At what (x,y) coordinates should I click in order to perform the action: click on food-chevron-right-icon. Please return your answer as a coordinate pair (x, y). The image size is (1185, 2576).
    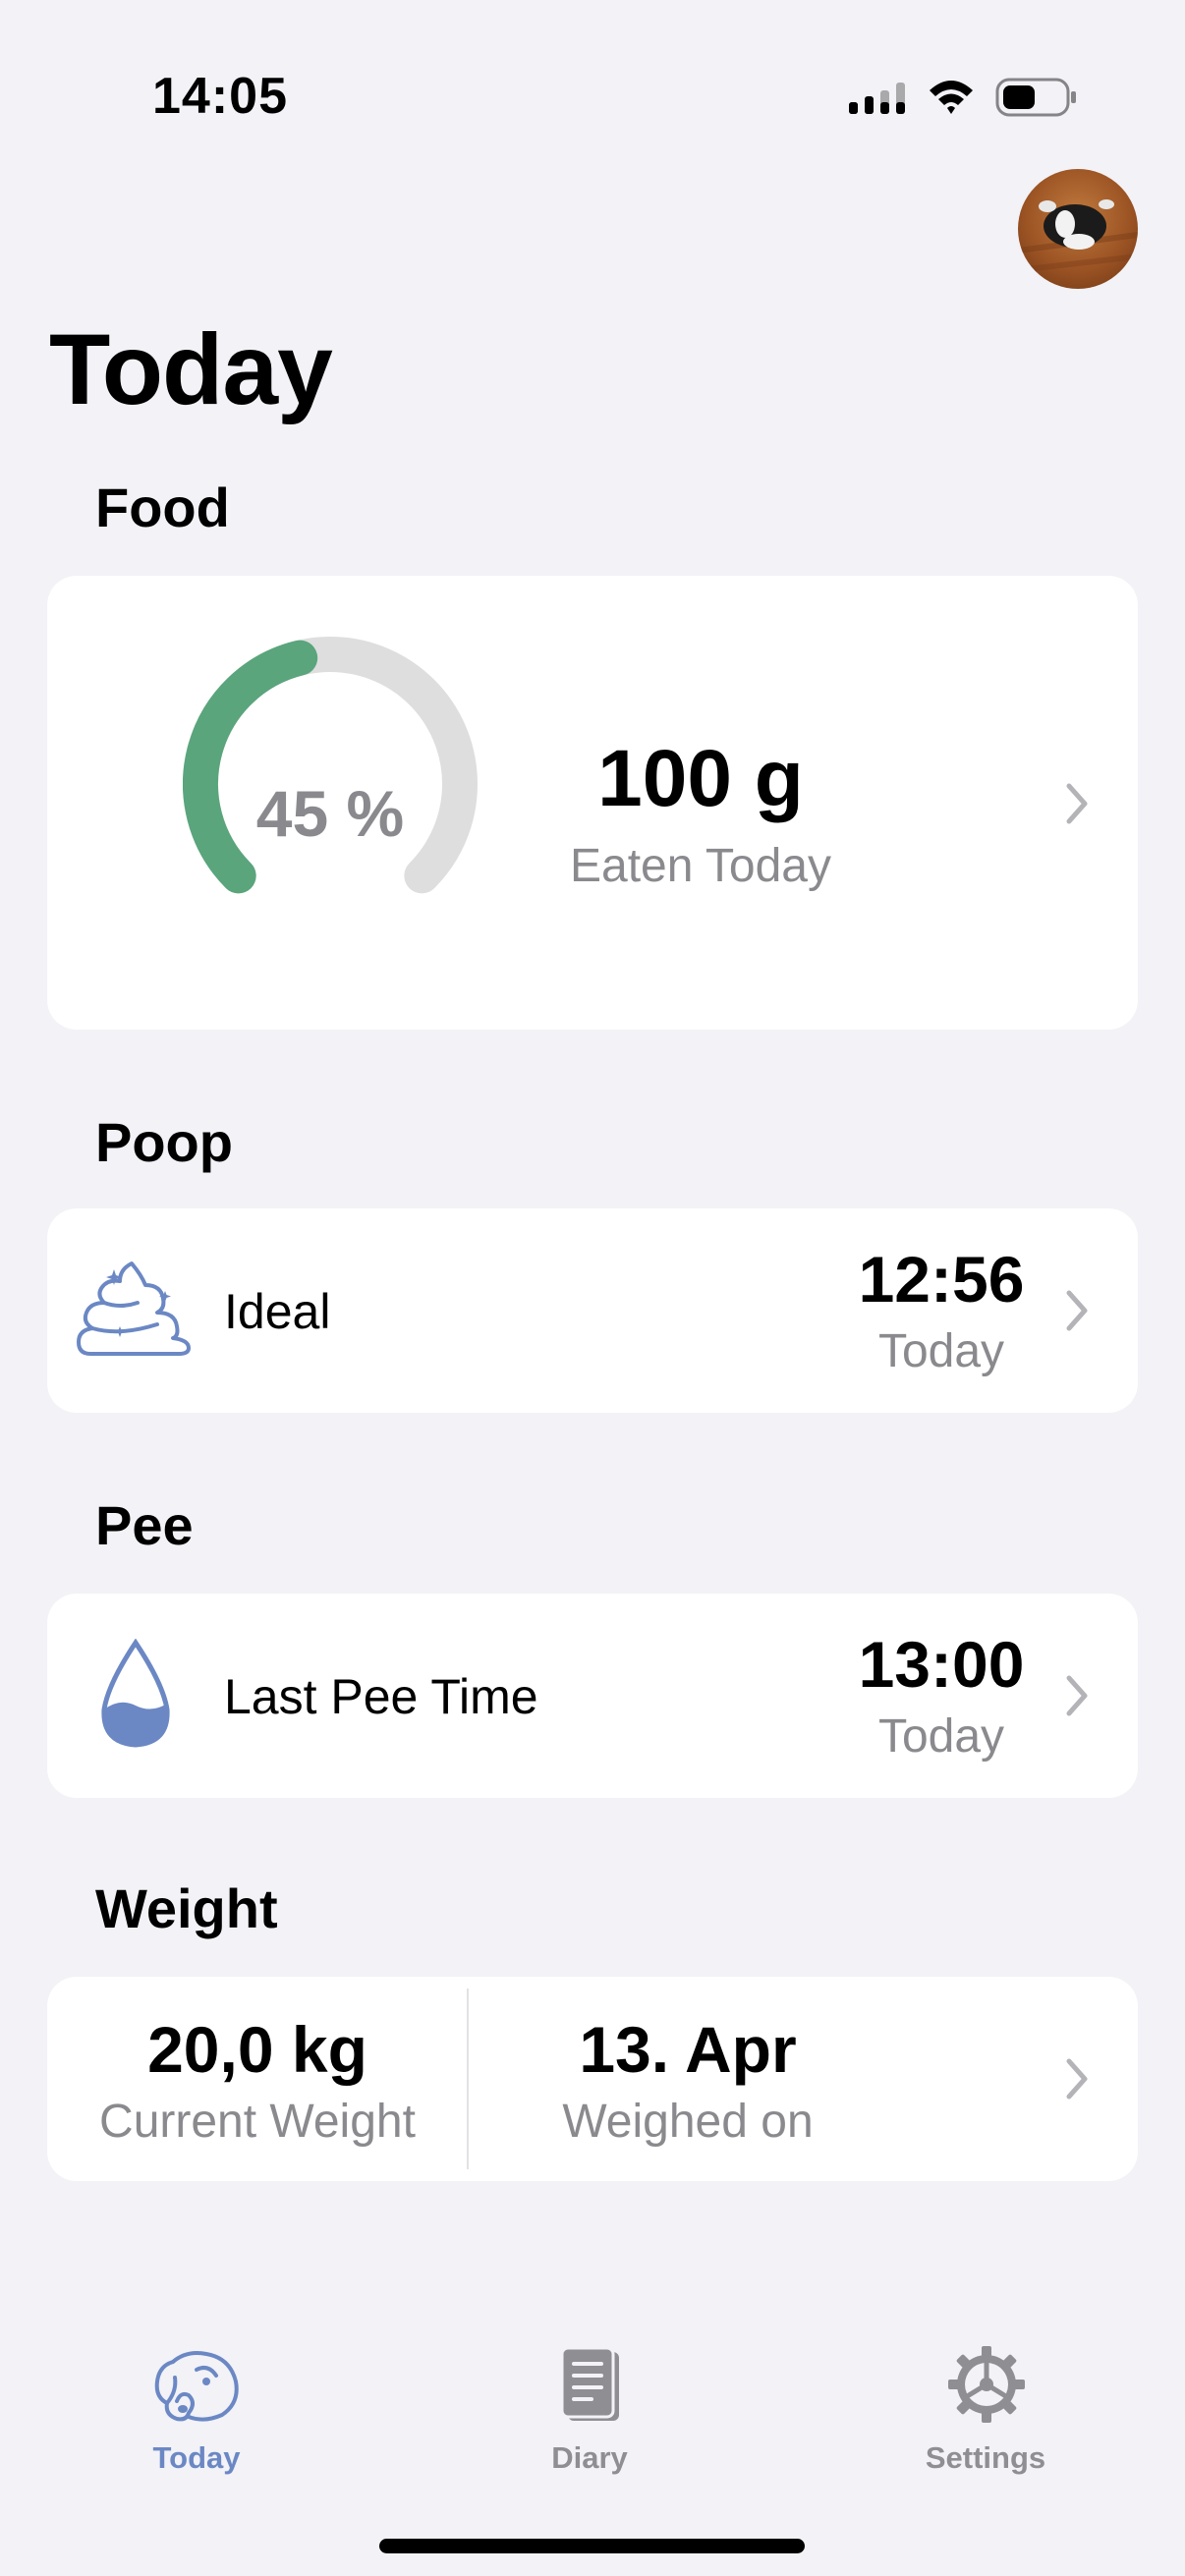
    Looking at the image, I should click on (1077, 803).